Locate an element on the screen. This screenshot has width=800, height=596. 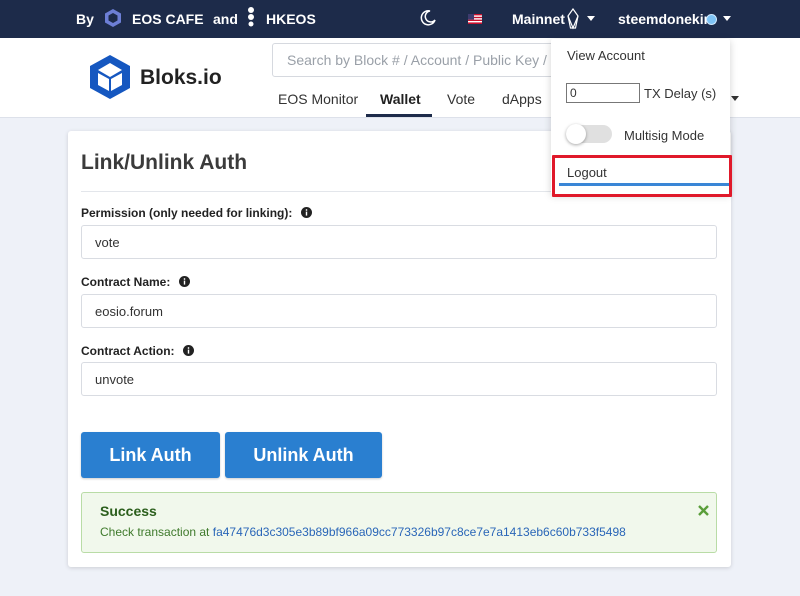
view-account-menu-item: View Account is located at coordinates (606, 55).